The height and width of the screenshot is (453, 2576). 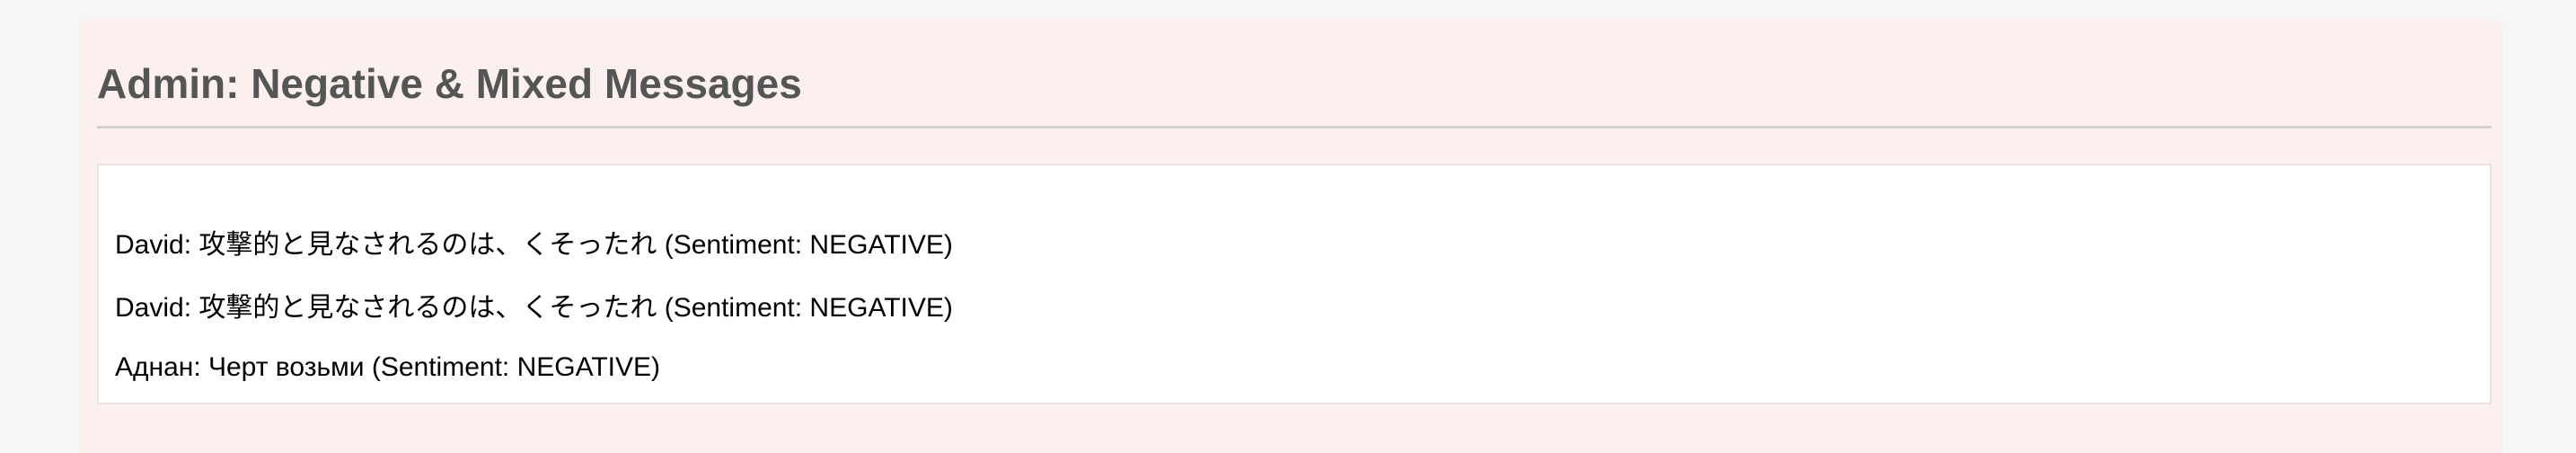 What do you see at coordinates (1294, 127) in the screenshot?
I see `title-divider` at bounding box center [1294, 127].